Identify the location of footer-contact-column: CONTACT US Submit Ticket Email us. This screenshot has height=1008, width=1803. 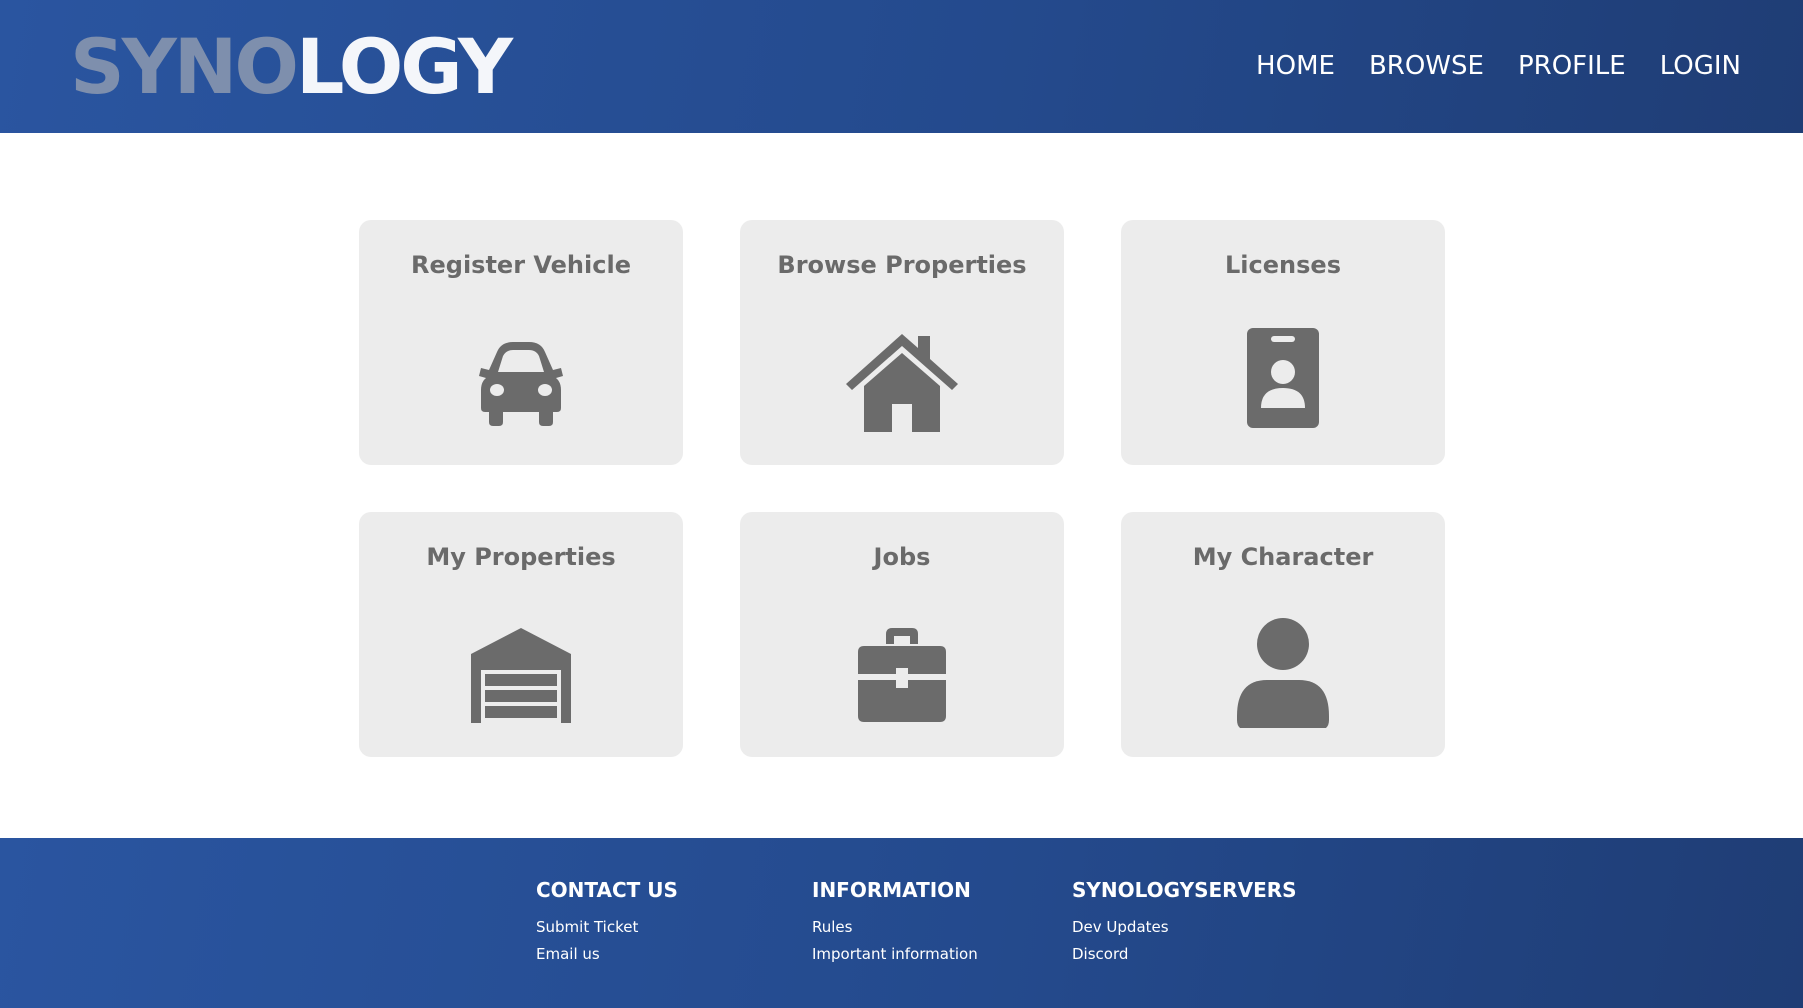
(607, 922).